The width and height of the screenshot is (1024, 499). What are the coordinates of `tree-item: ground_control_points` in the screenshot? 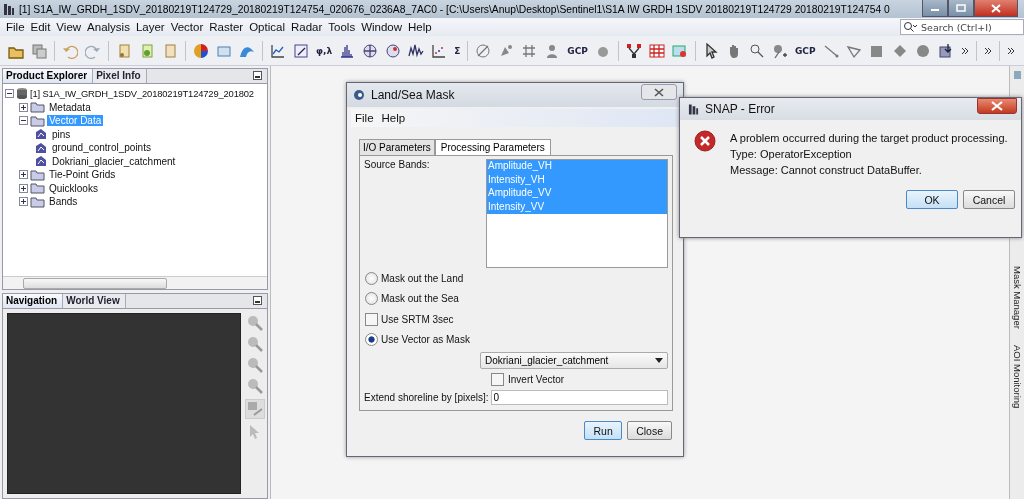 It's located at (101, 148).